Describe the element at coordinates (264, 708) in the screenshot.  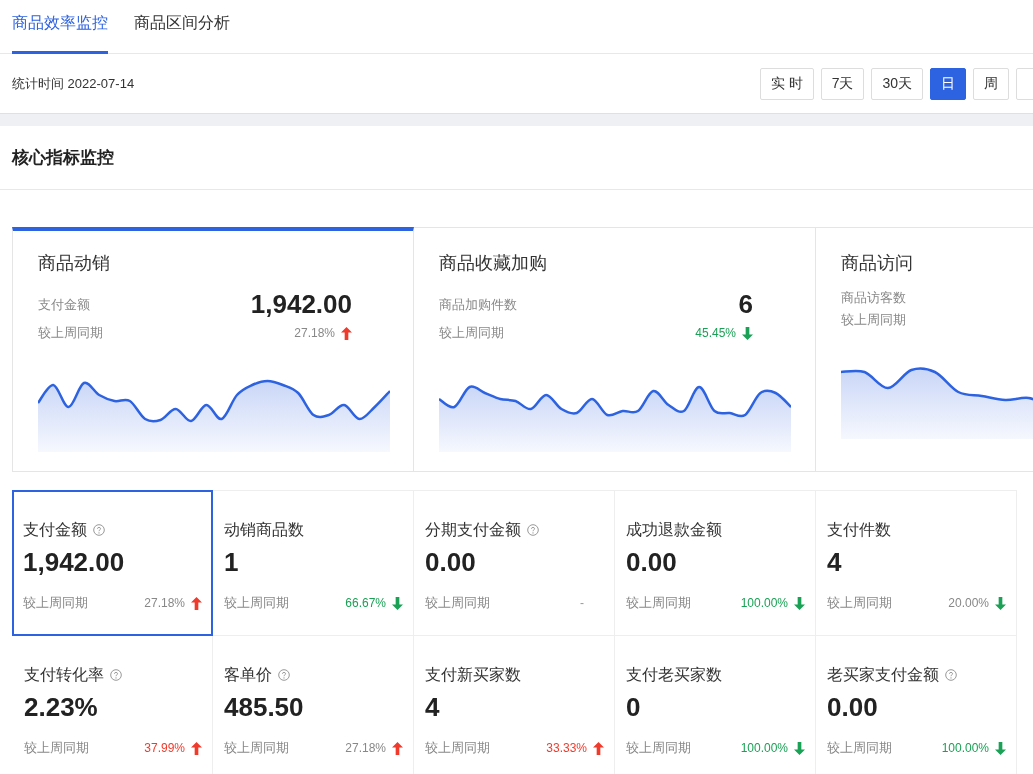
I see `metric-value: 485.50` at that location.